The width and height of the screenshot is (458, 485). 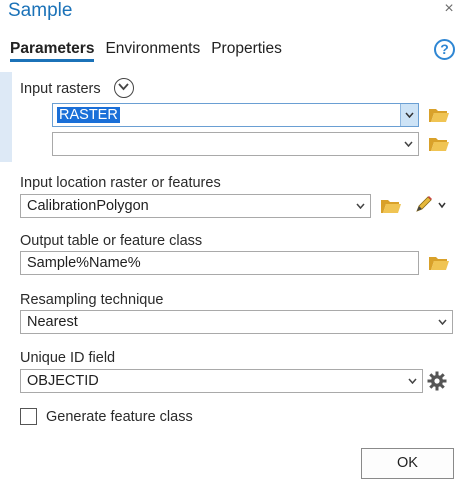 What do you see at coordinates (84, 263) in the screenshot?
I see `output-table-value: Sample%Name%` at bounding box center [84, 263].